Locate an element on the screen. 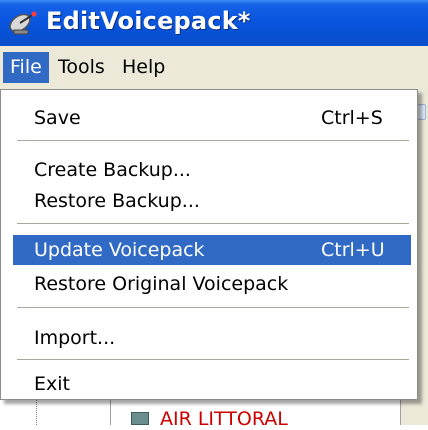 The image size is (428, 430). menu-item-shortcut: Ctrl+S is located at coordinates (352, 118).